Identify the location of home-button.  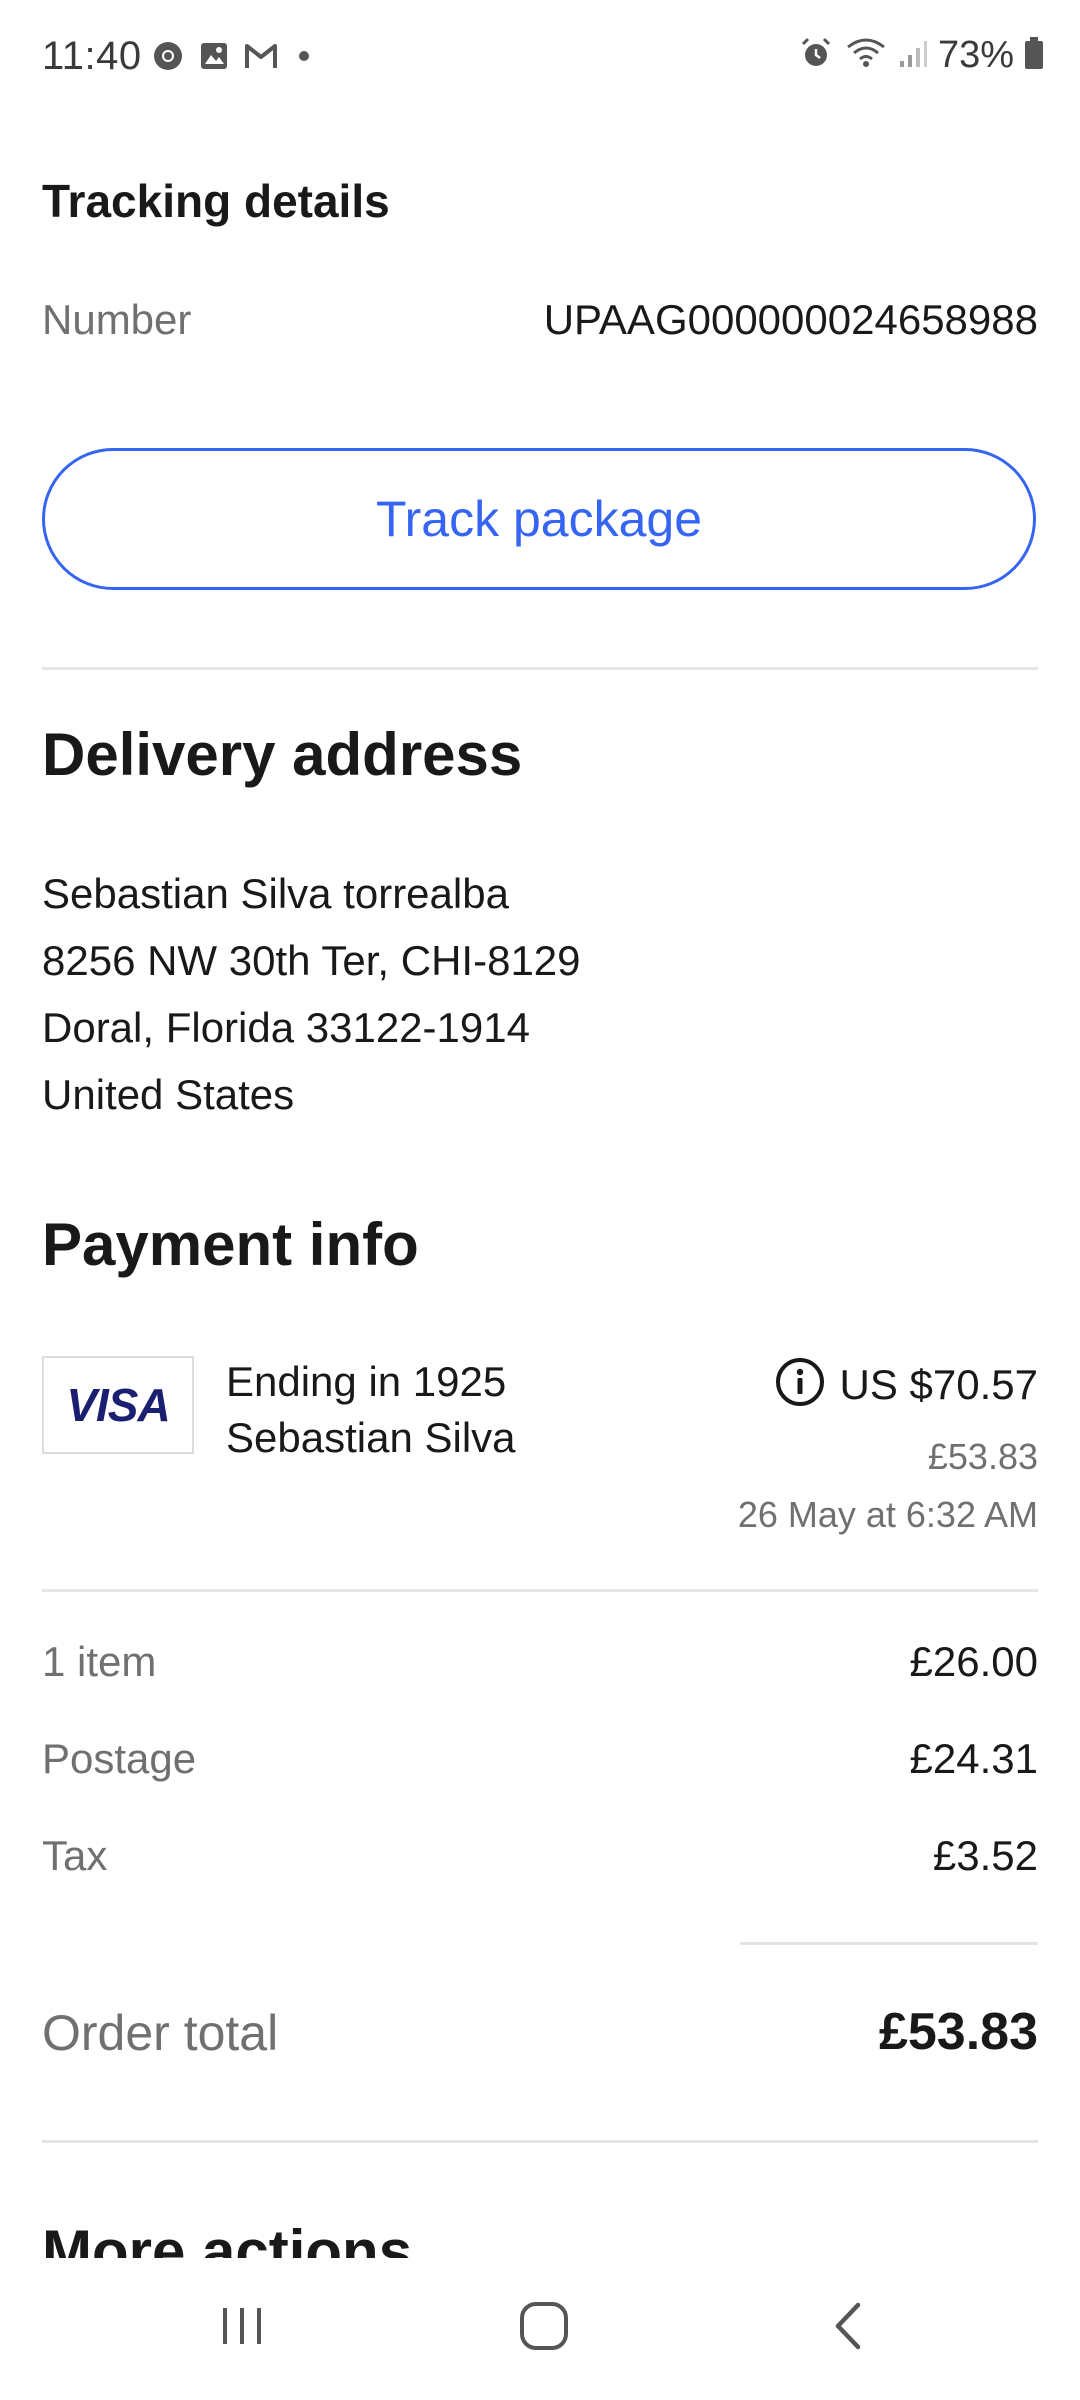
(544, 2328).